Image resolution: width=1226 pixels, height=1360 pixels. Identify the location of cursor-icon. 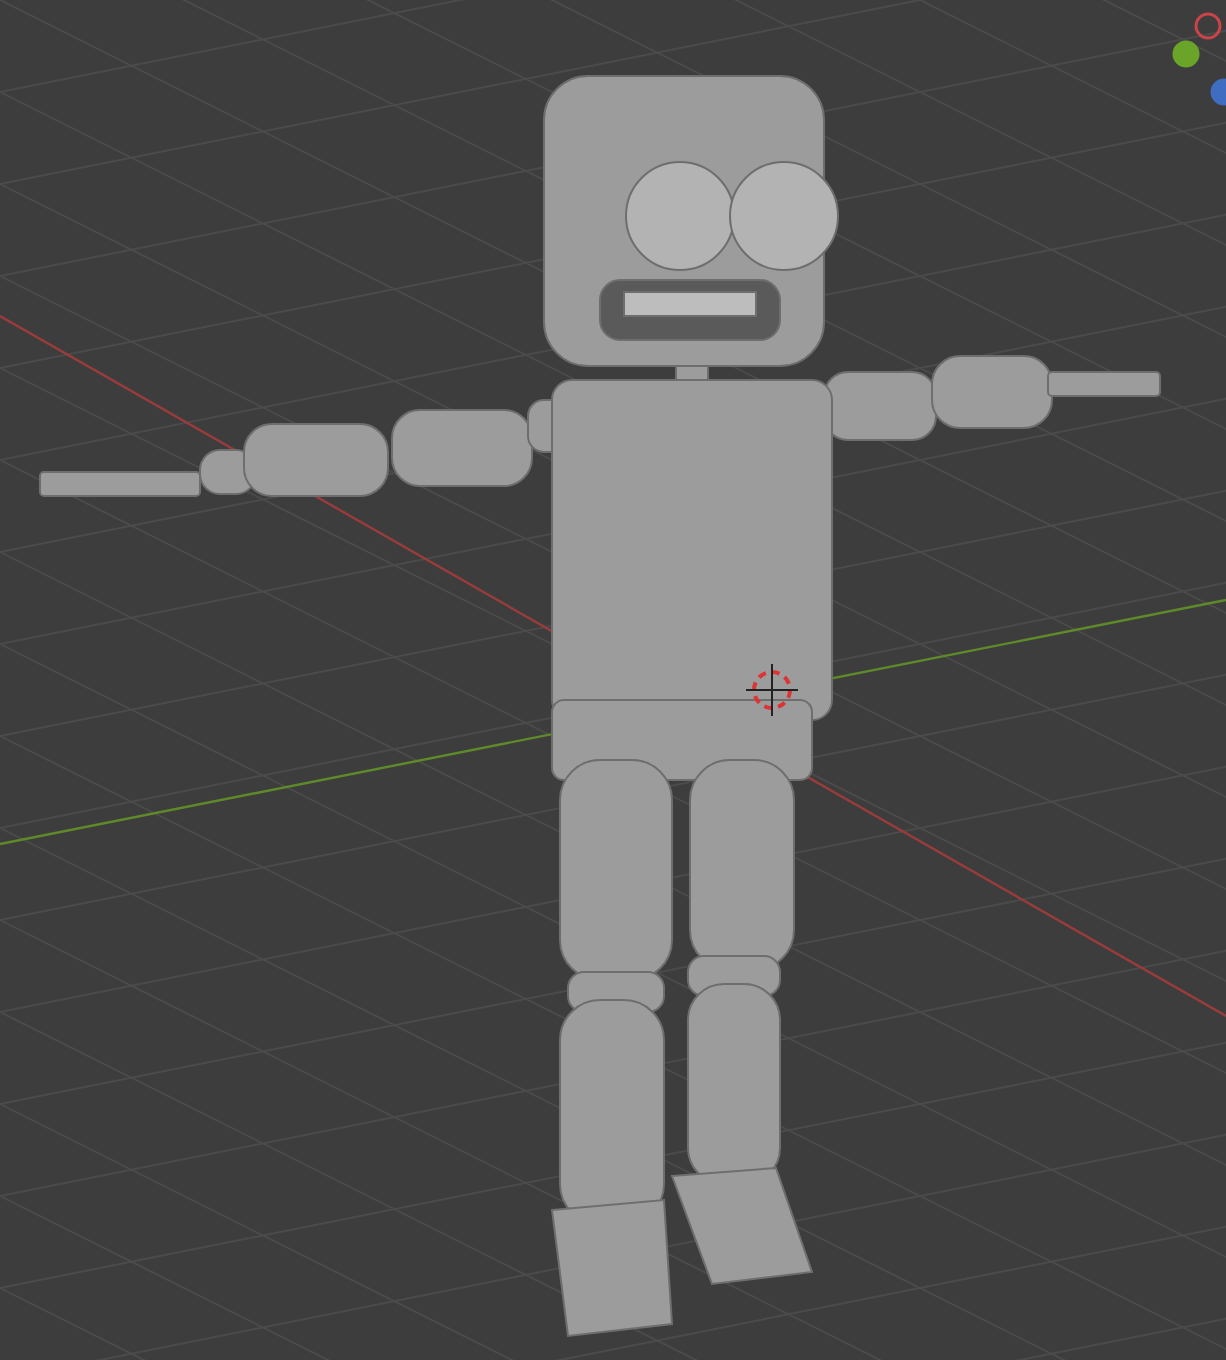
(772, 690).